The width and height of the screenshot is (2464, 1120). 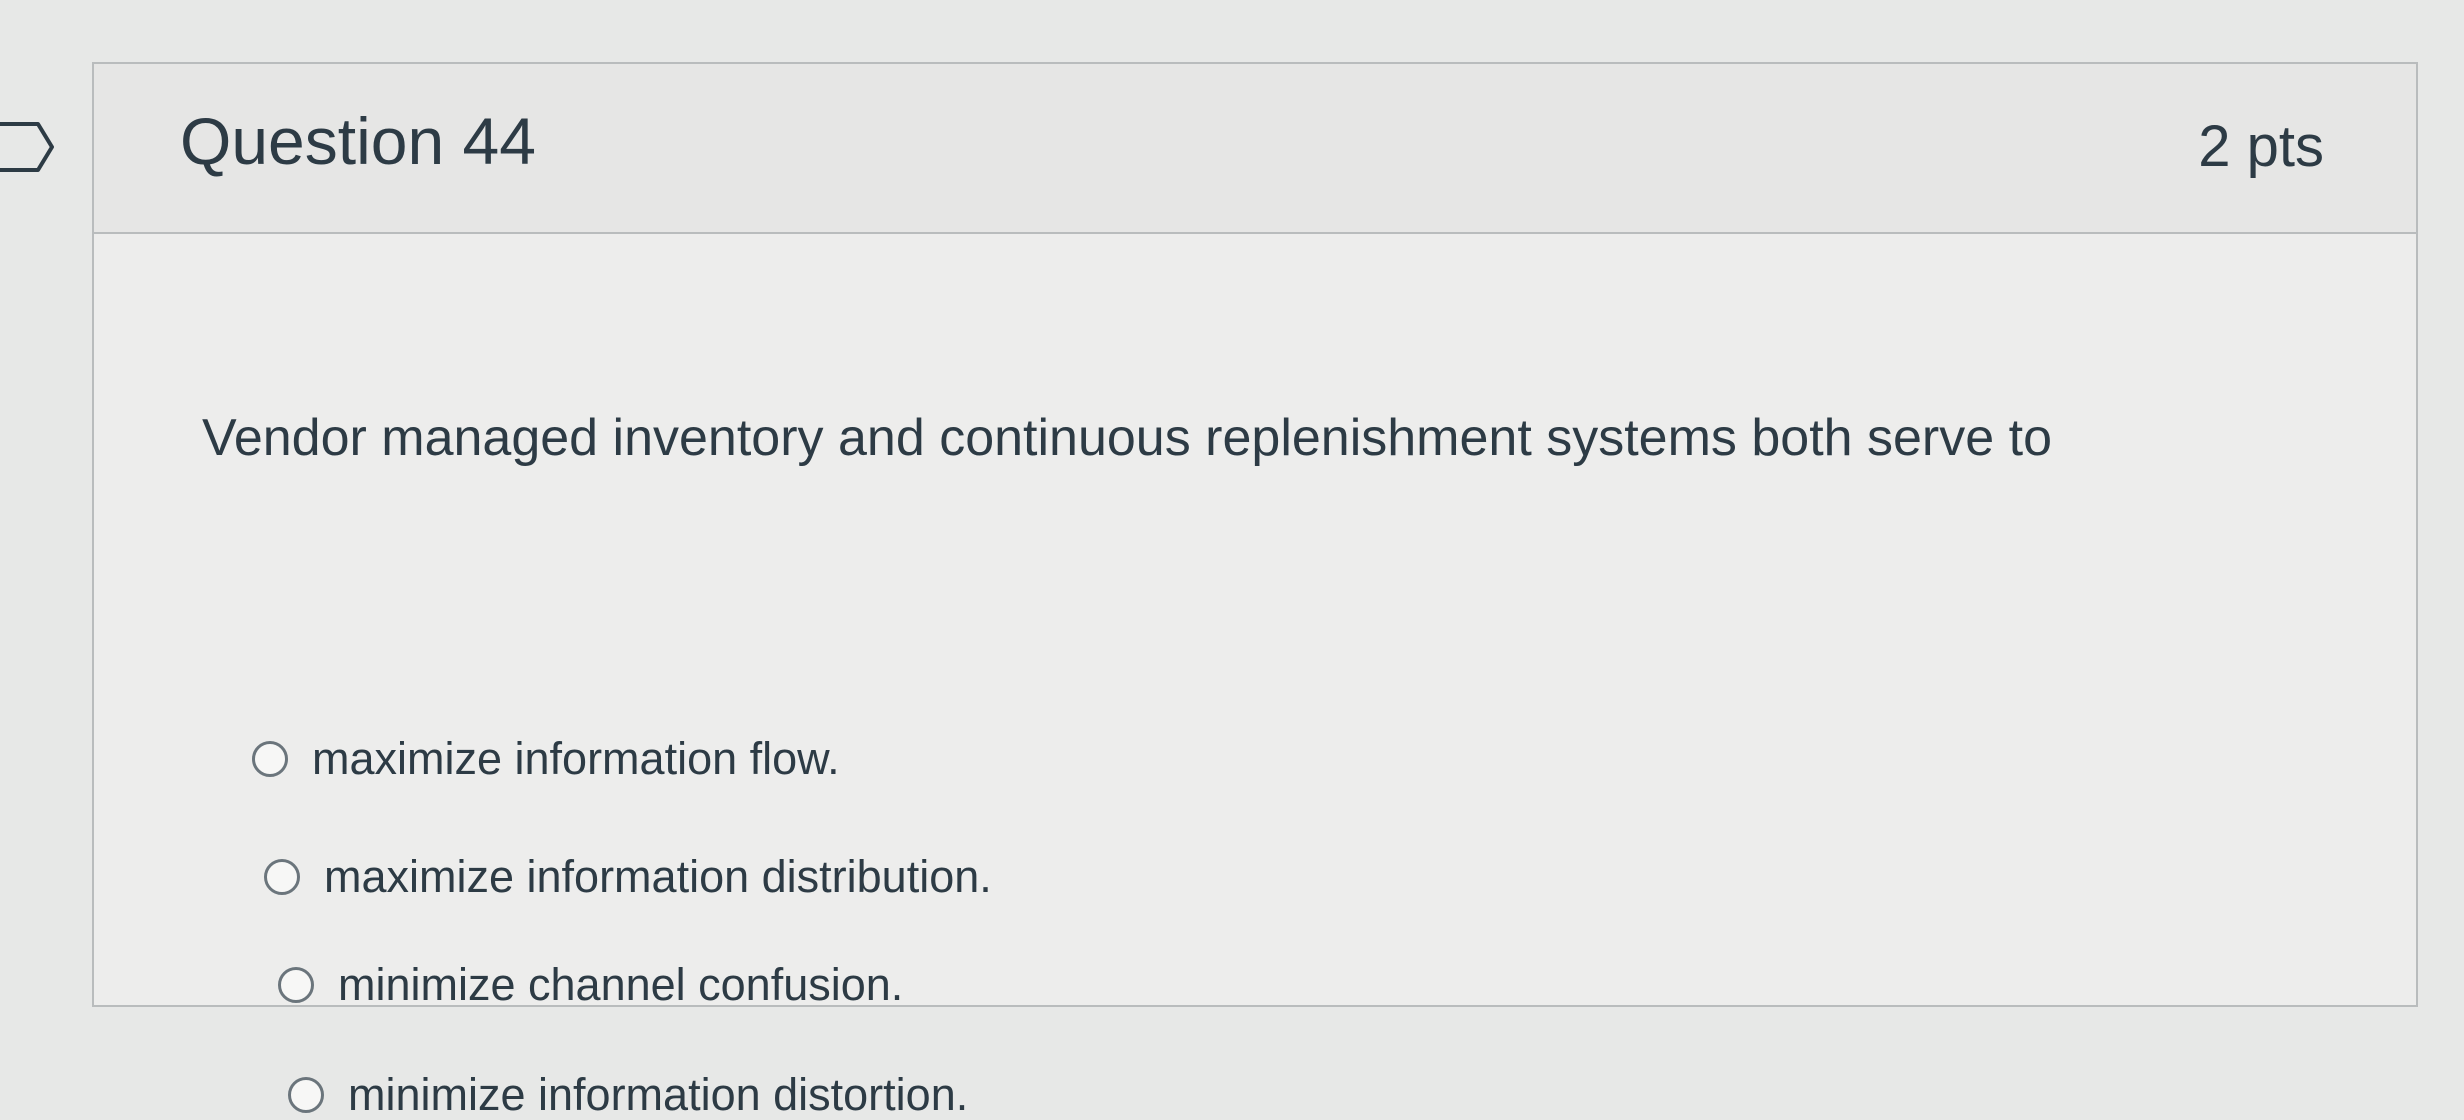 What do you see at coordinates (658, 1094) in the screenshot?
I see `answer-label: minimize information distortion.` at bounding box center [658, 1094].